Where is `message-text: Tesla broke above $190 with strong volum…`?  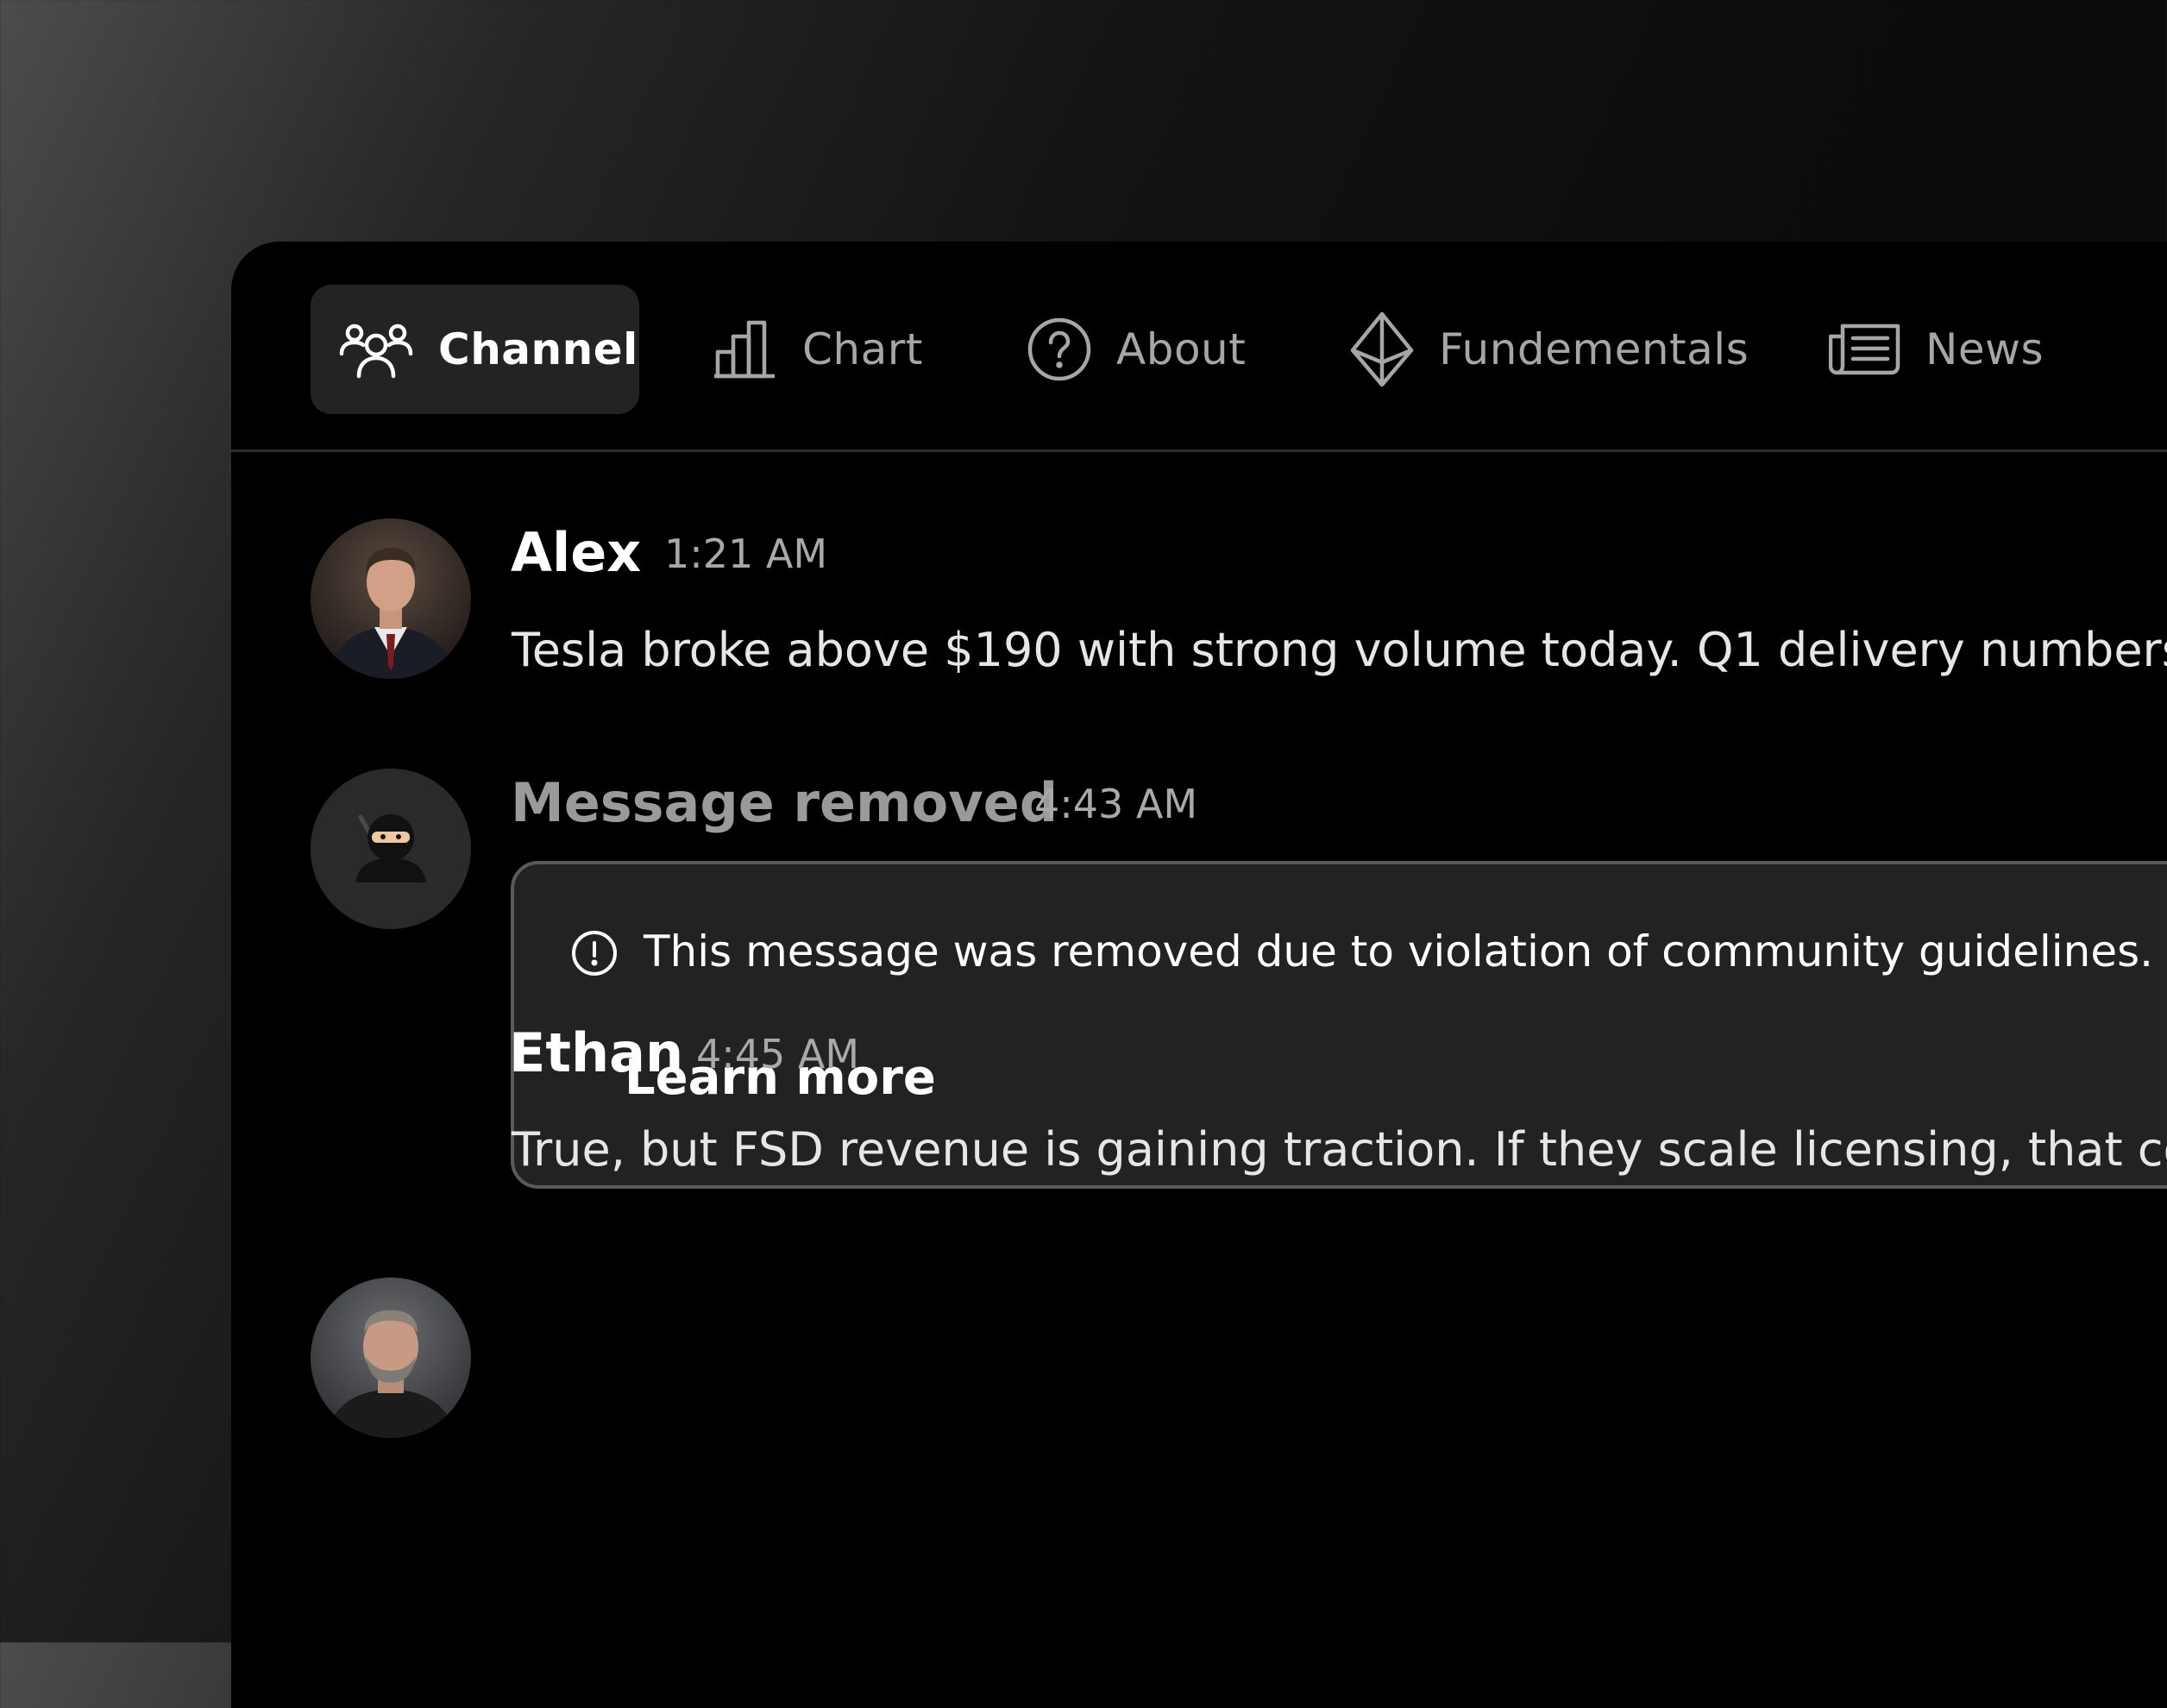 message-text: Tesla broke above $190 with strong volum… is located at coordinates (1339, 650).